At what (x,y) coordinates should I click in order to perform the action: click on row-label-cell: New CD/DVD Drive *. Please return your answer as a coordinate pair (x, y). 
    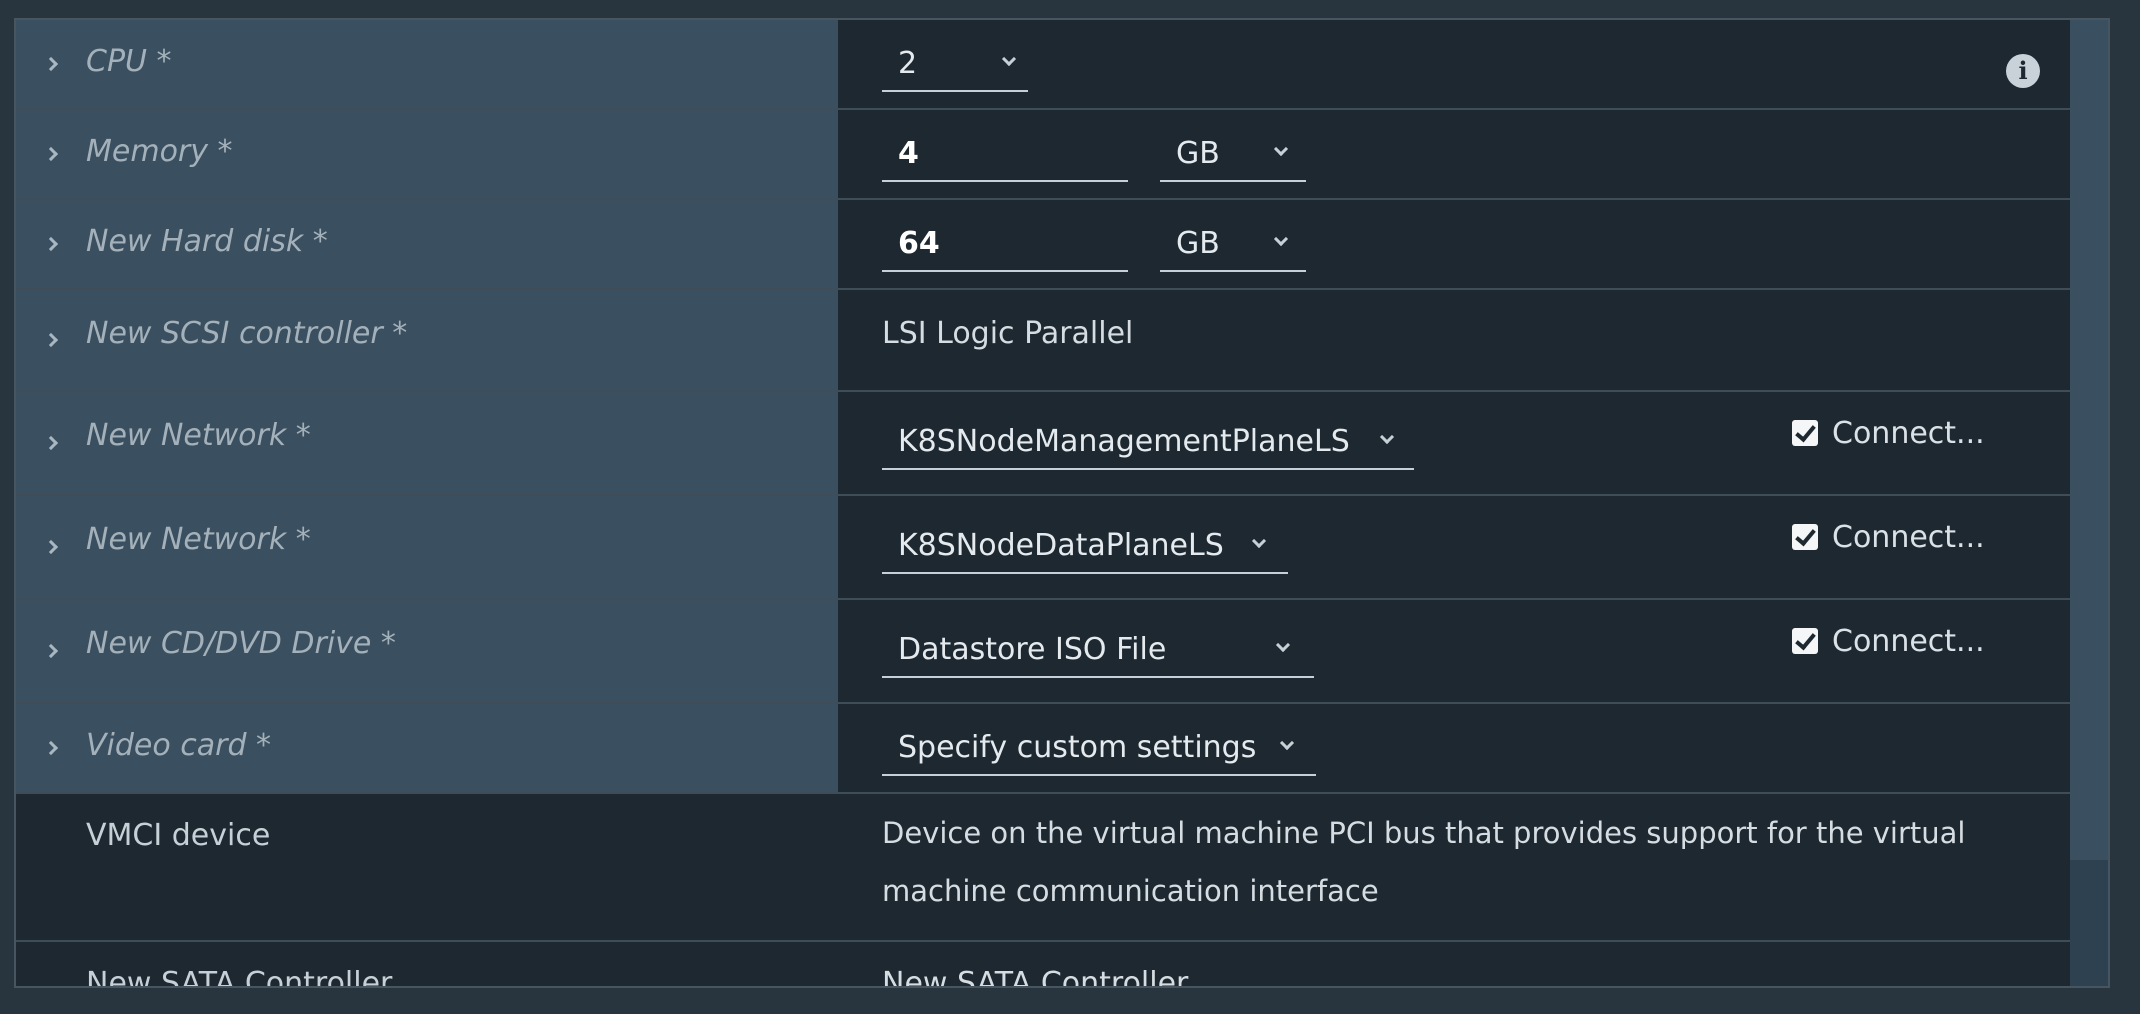
    Looking at the image, I should click on (427, 651).